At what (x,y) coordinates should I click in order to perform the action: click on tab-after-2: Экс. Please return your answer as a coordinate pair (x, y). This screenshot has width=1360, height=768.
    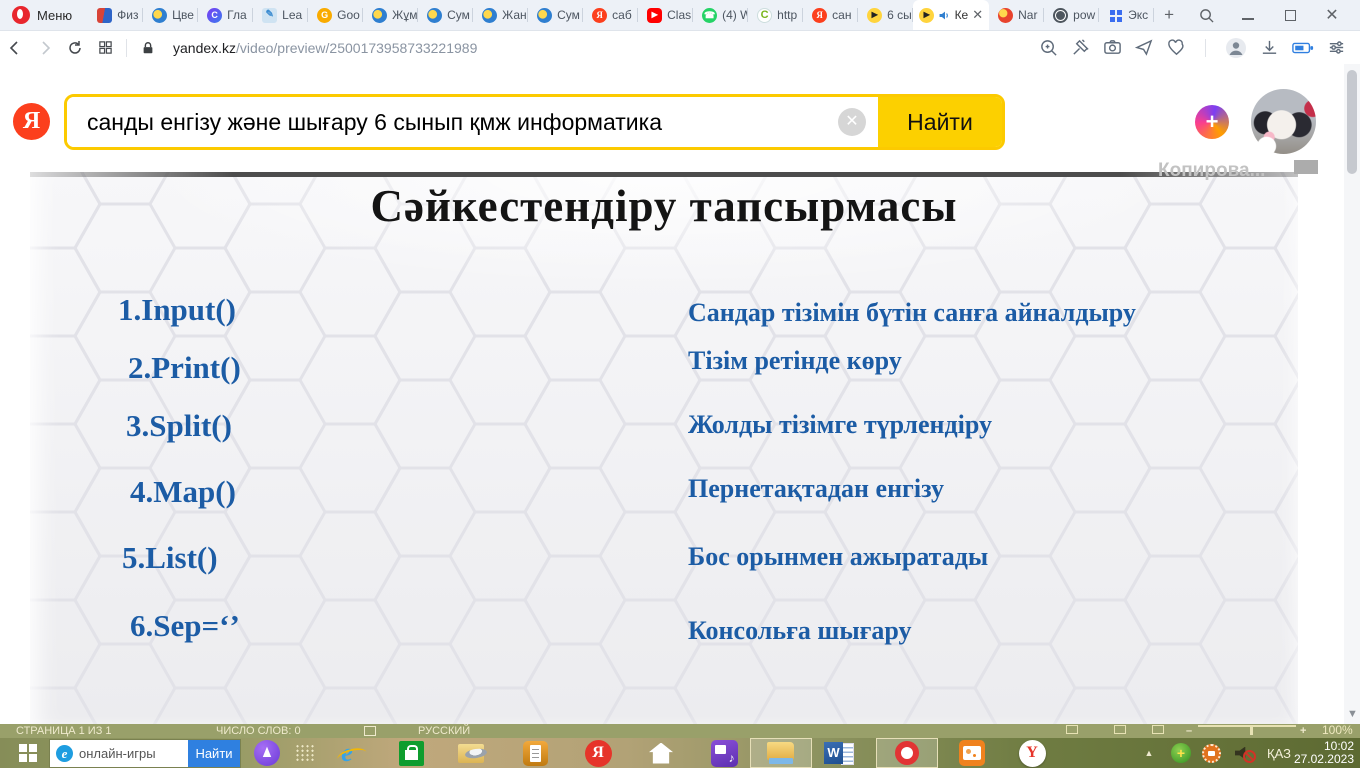
    Looking at the image, I should click on (1127, 15).